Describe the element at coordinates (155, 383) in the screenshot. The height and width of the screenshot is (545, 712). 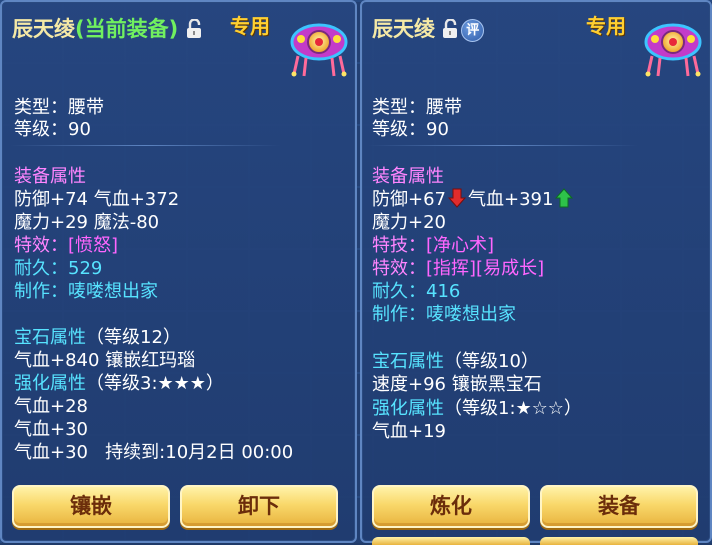
I see `enhance-level: （等级3:★★★）` at that location.